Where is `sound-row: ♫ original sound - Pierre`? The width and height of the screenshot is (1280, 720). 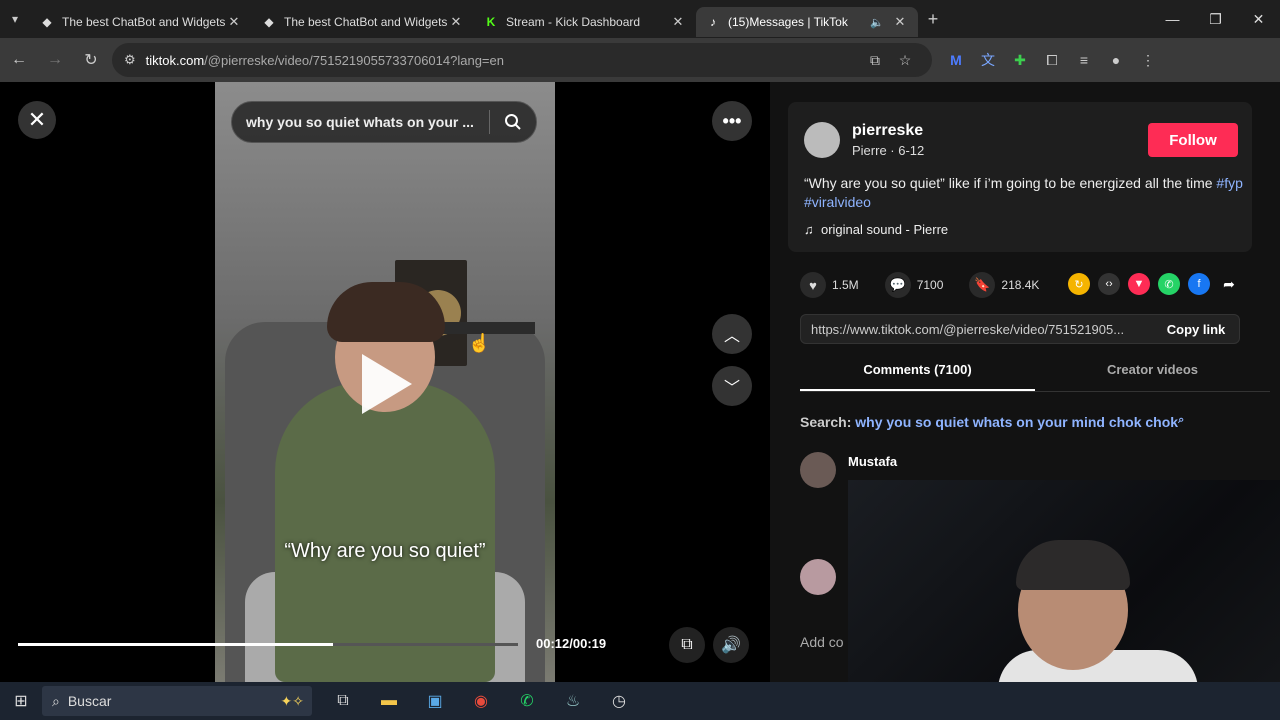 sound-row: ♫ original sound - Pierre is located at coordinates (876, 229).